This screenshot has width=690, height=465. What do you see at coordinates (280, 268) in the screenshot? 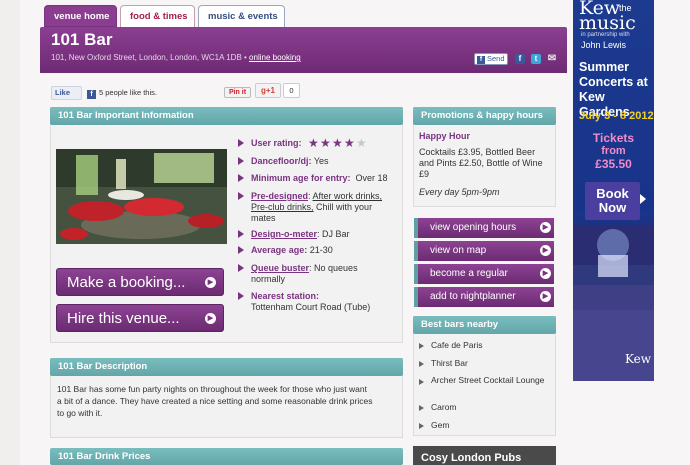
I see `queue-buster-link: Queue buster` at bounding box center [280, 268].